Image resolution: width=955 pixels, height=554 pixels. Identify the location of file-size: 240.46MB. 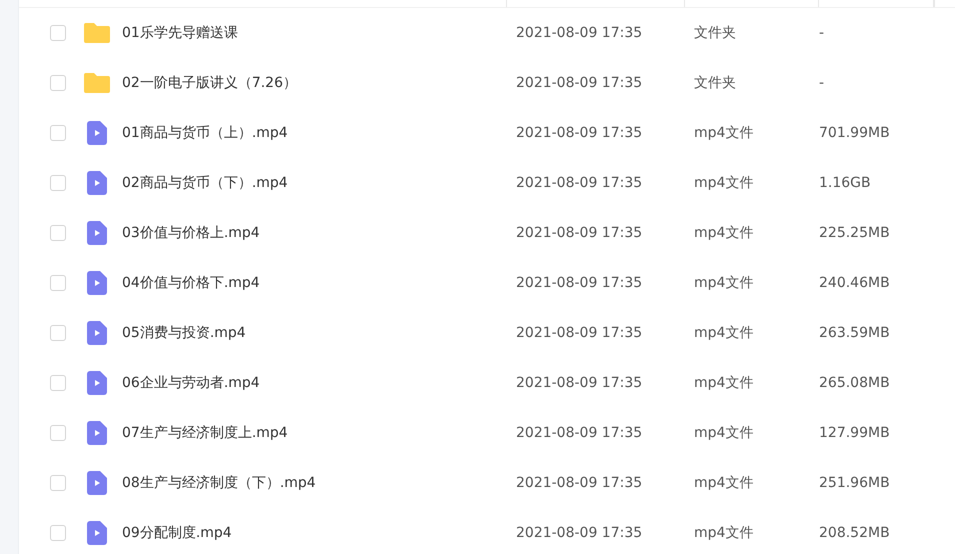
(855, 283).